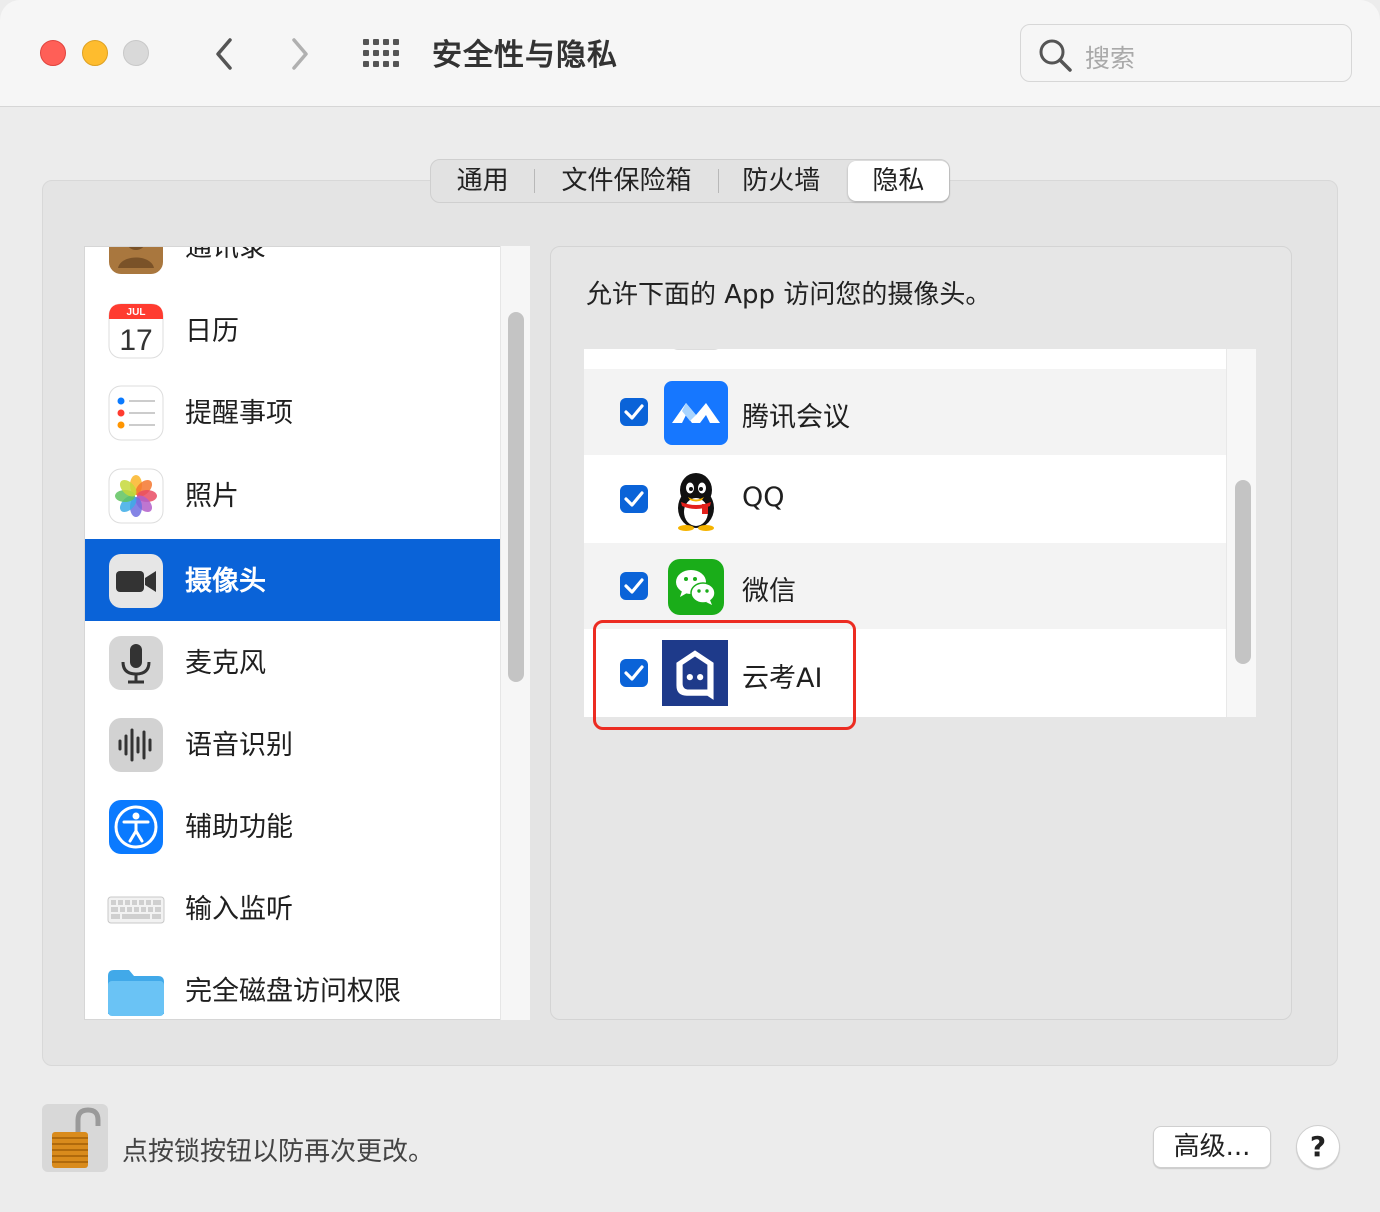 This screenshot has height=1212, width=1380. What do you see at coordinates (1110, 58) in the screenshot?
I see `search-placeholder: 搜索` at bounding box center [1110, 58].